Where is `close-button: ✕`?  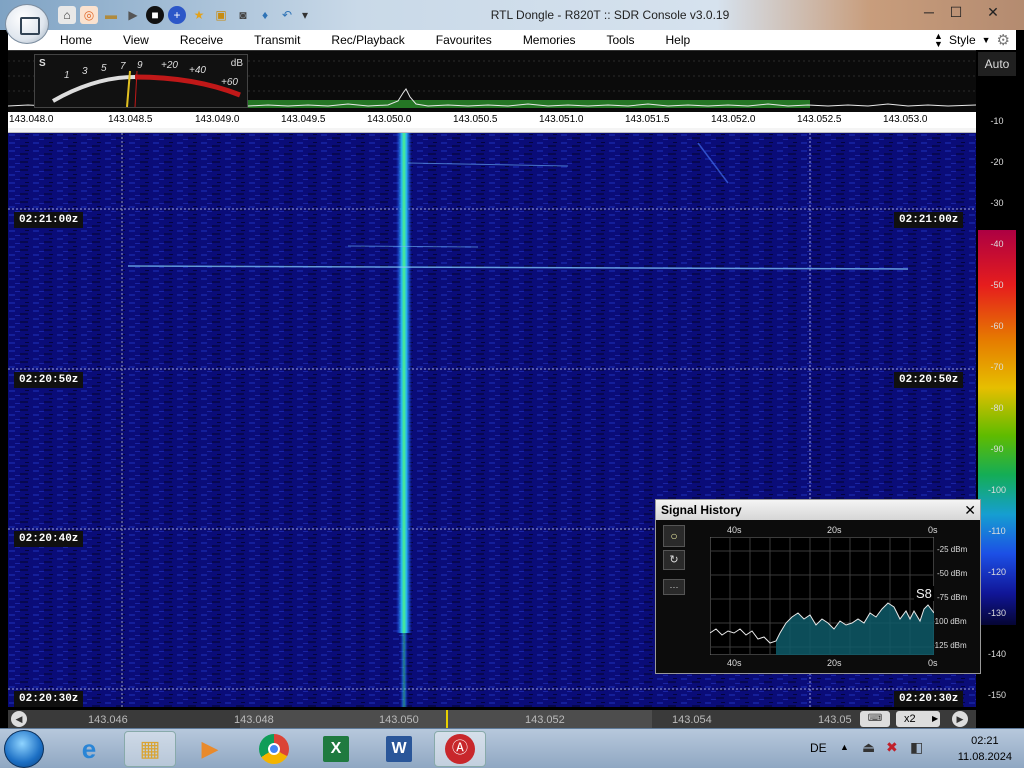 close-button: ✕ is located at coordinates (993, 12).